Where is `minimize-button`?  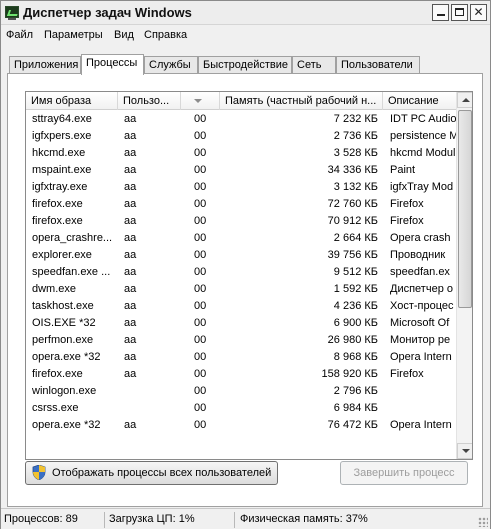 minimize-button is located at coordinates (440, 12).